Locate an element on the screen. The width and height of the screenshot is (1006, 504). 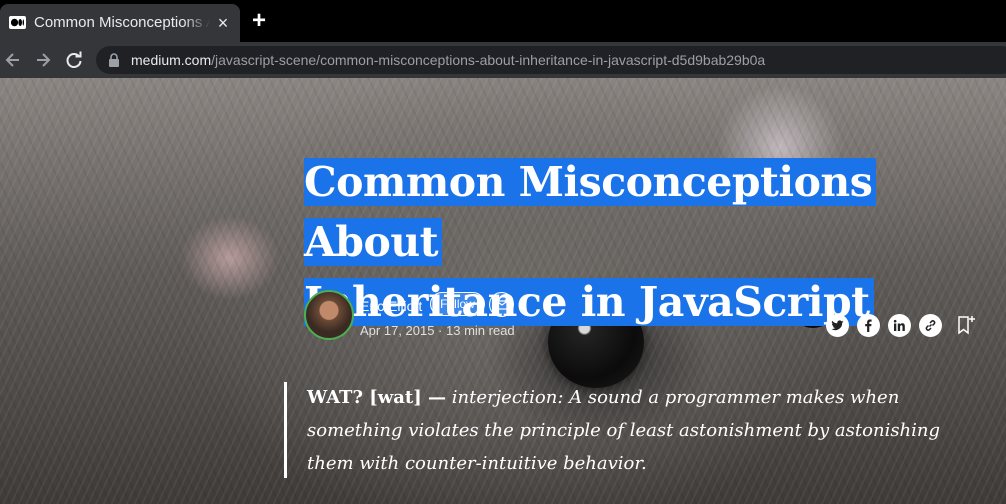
facebook-icon is located at coordinates (868, 325).